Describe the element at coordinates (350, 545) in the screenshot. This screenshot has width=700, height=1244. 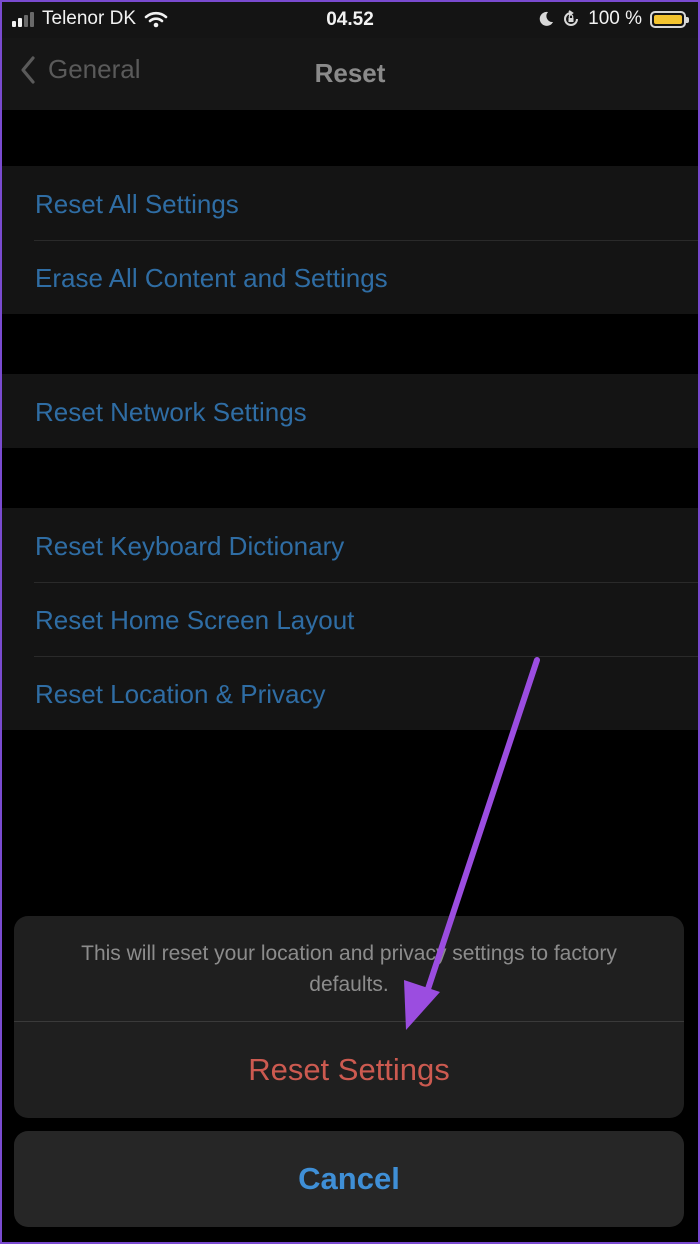
I see `reset-keyboard-dictionary-row: Reset Keyboard Dictionary` at that location.